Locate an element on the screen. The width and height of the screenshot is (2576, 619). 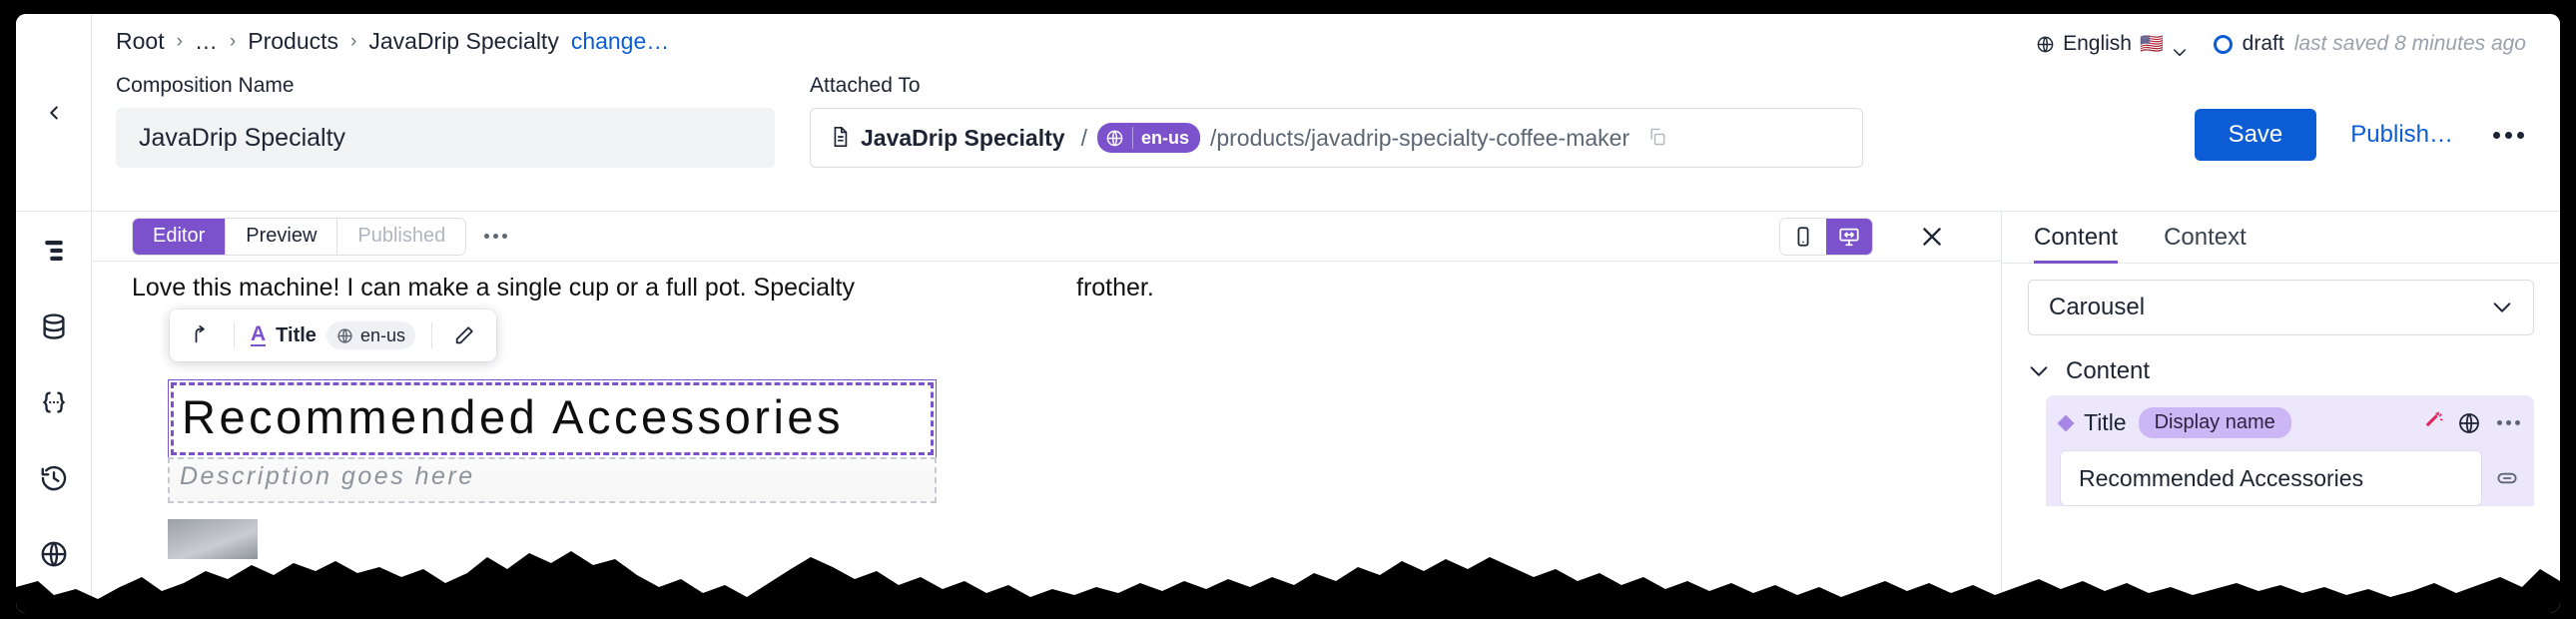
status-label: draft is located at coordinates (2263, 44).